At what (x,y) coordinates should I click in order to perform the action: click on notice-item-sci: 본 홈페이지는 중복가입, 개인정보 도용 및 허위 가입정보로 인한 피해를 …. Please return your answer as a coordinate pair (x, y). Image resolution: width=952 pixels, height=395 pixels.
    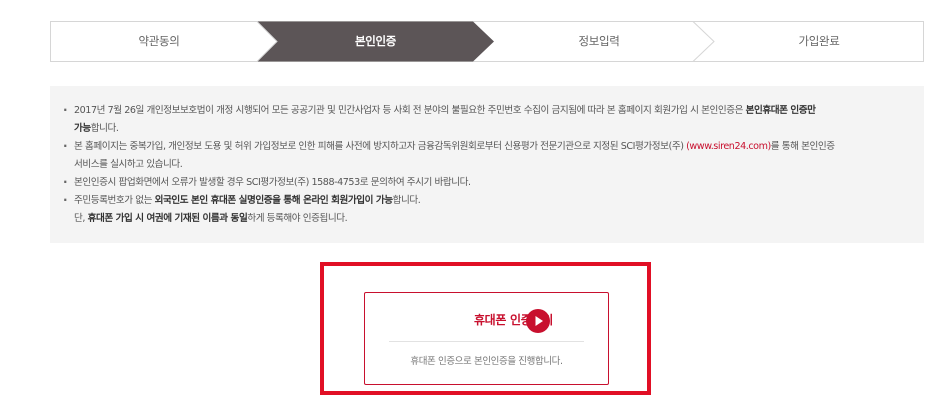
    Looking at the image, I should click on (486, 155).